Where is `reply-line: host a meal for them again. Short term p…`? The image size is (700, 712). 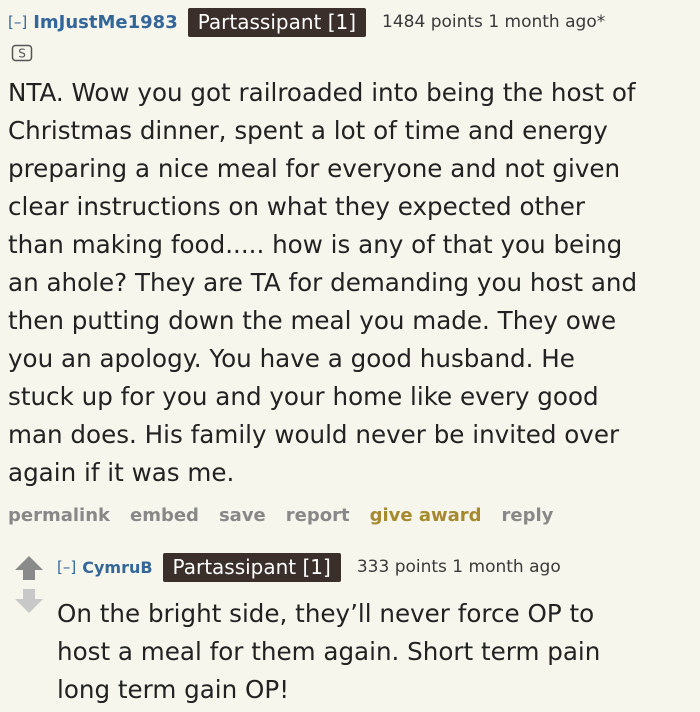
reply-line: host a meal for them again. Short term p… is located at coordinates (329, 651).